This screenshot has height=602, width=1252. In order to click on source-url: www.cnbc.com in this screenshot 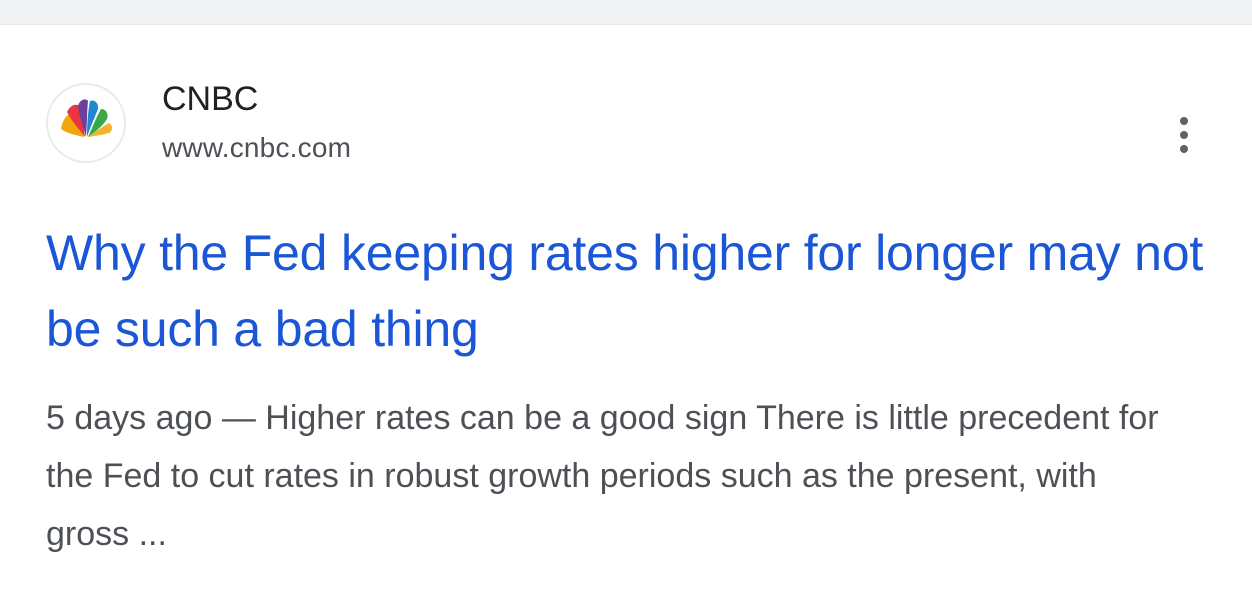, I will do `click(256, 148)`.